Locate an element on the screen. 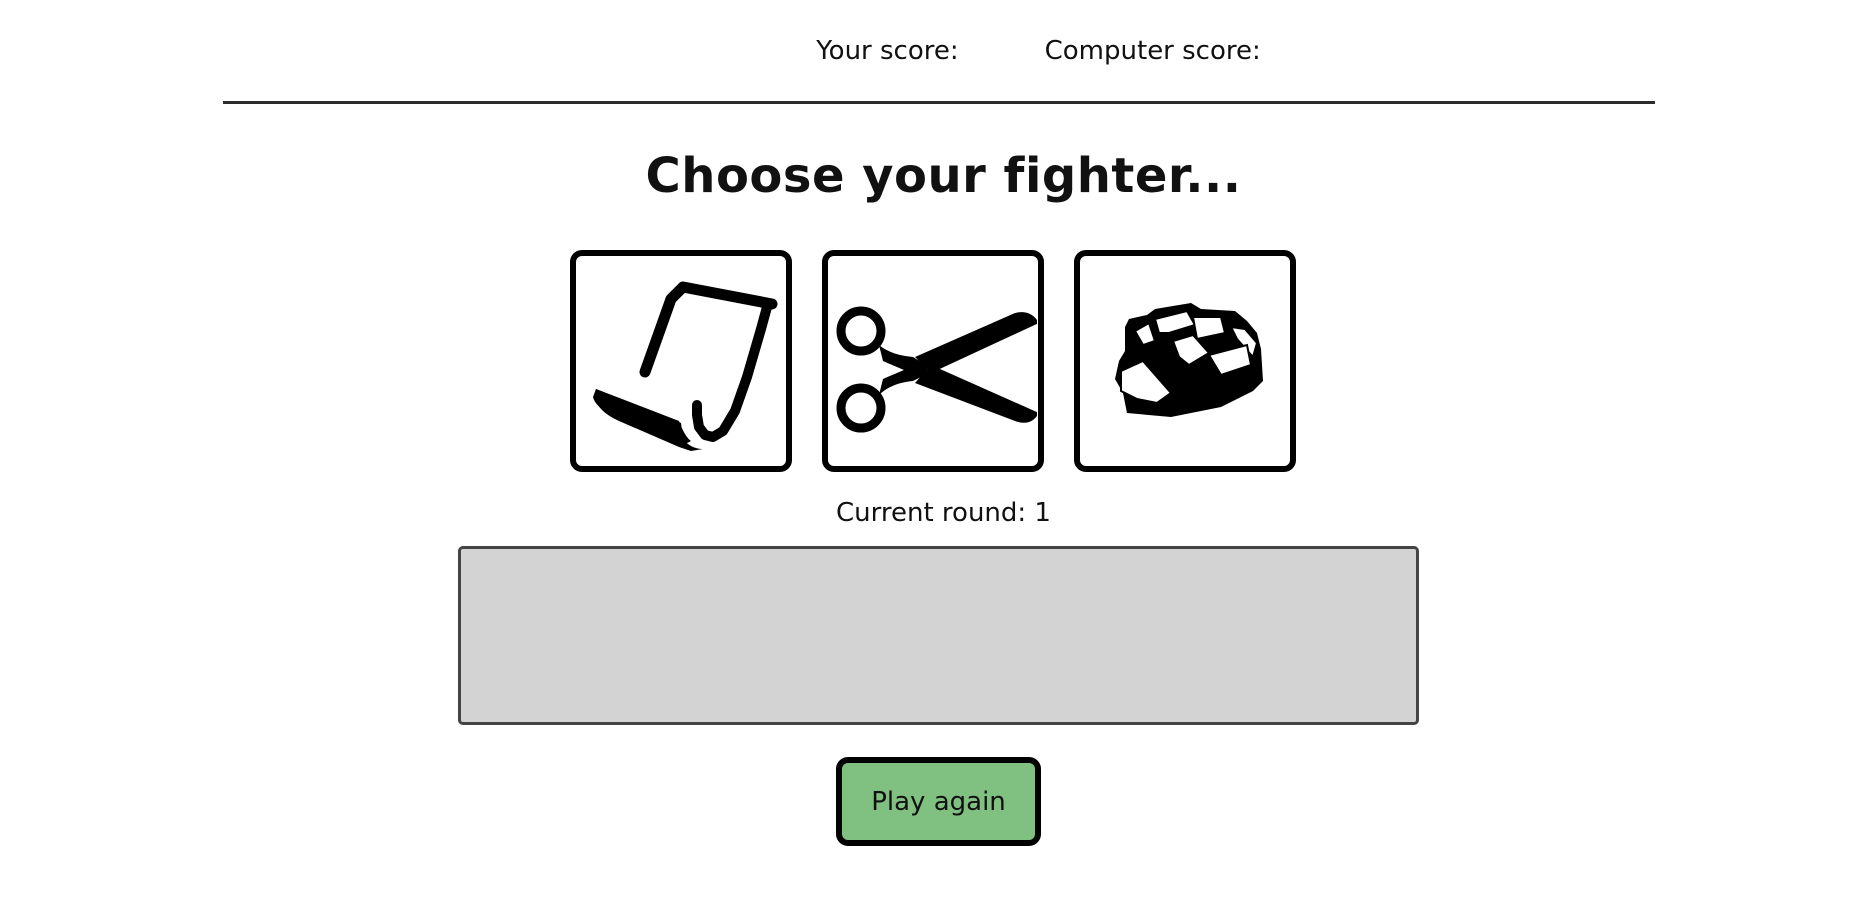  computer-score: Computer score: is located at coordinates (1158, 51).